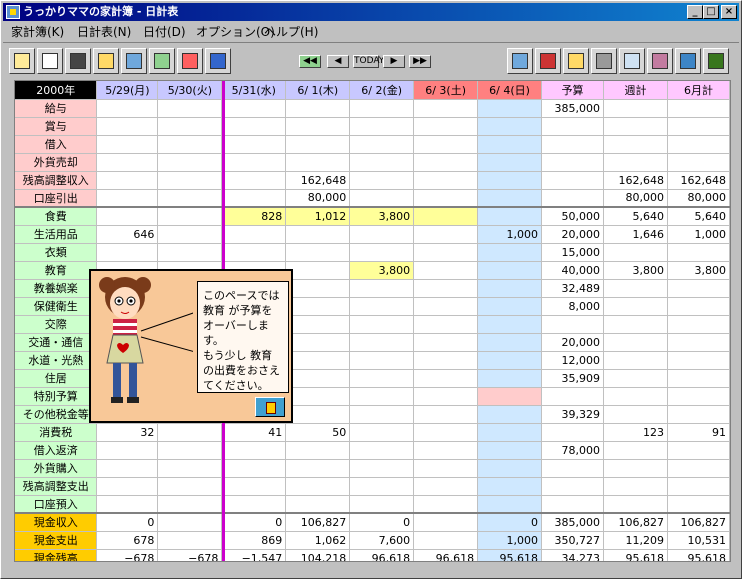 This screenshot has width=742, height=579. I want to click on ledger-cell: 869, so click(254, 540).